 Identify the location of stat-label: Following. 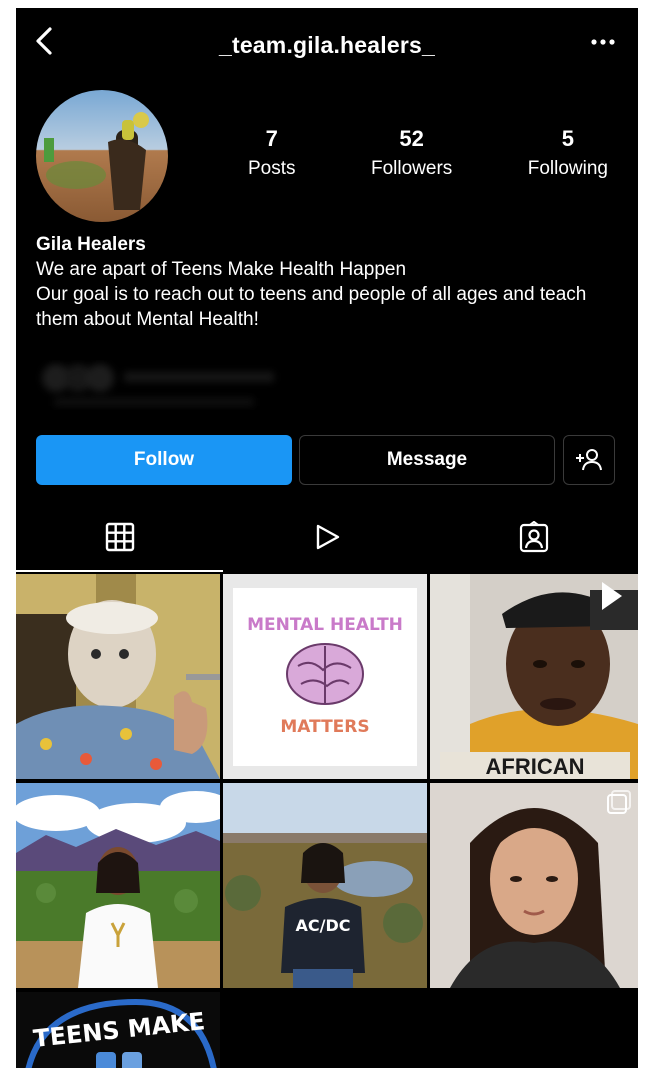
(567, 168).